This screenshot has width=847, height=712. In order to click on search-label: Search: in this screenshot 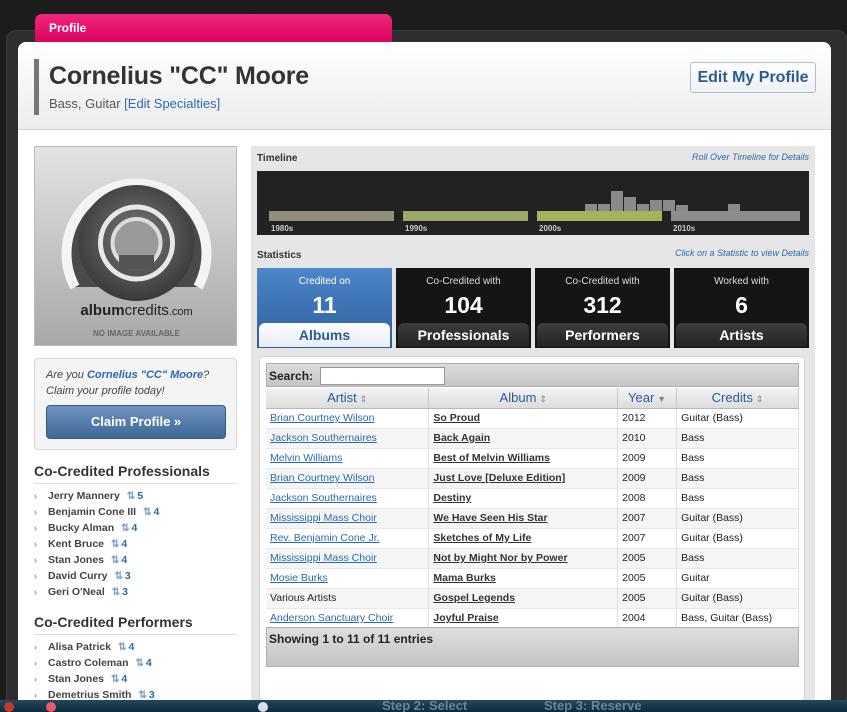, I will do `click(291, 376)`.